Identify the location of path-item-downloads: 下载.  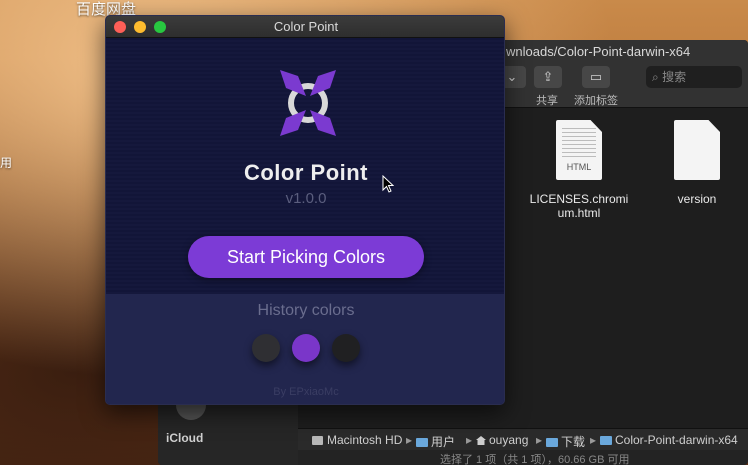
(565, 441).